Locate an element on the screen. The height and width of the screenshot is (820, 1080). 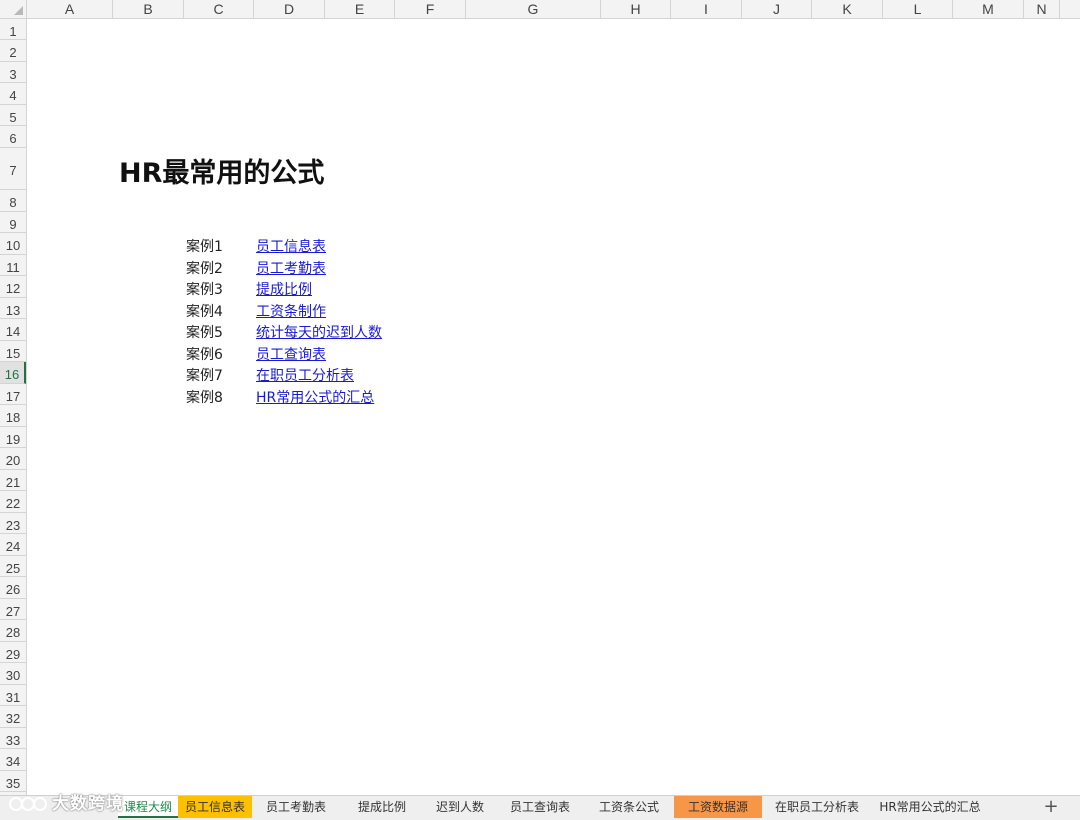
row-header-1: 1 is located at coordinates (13, 29).